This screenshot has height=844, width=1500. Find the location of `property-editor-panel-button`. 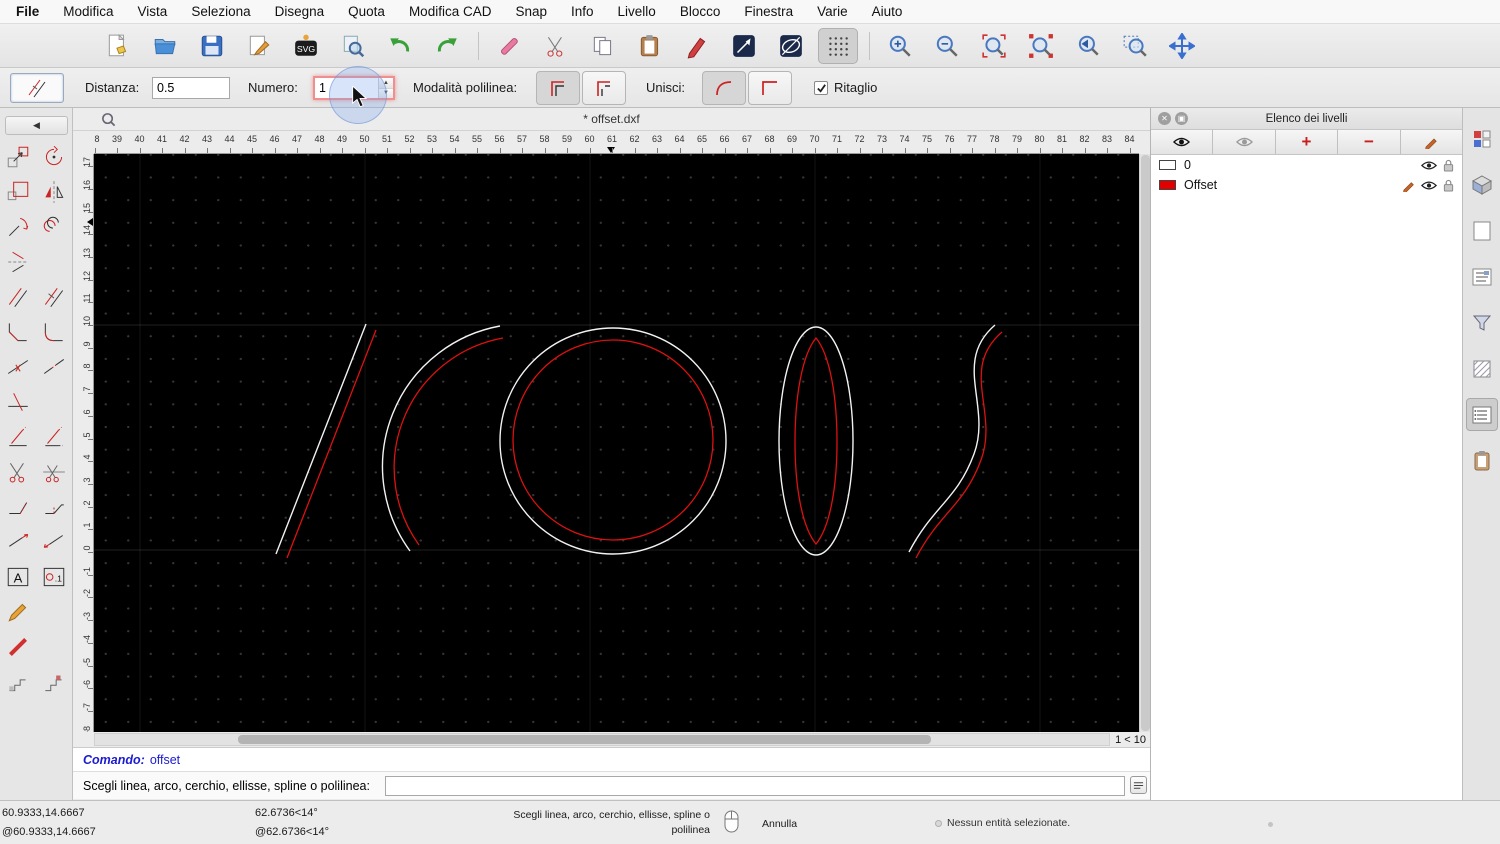

property-editor-panel-button is located at coordinates (1482, 138).